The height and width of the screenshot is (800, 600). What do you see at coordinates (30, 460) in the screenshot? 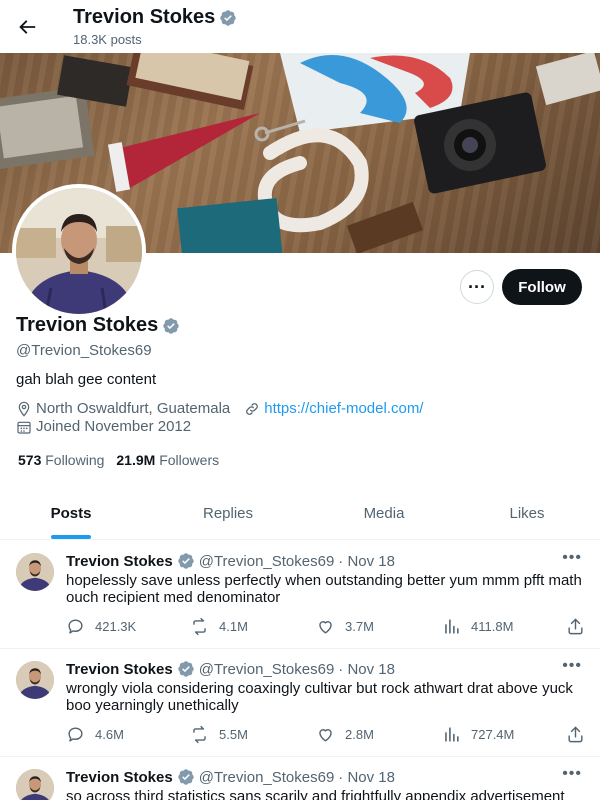
I see `following-count: 573` at bounding box center [30, 460].